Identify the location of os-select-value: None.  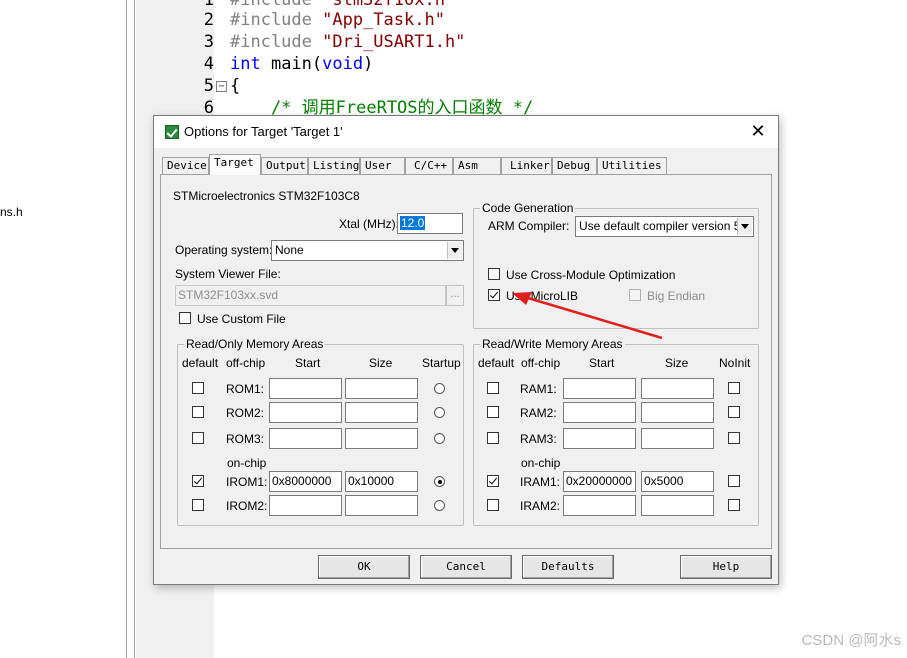
(289, 250).